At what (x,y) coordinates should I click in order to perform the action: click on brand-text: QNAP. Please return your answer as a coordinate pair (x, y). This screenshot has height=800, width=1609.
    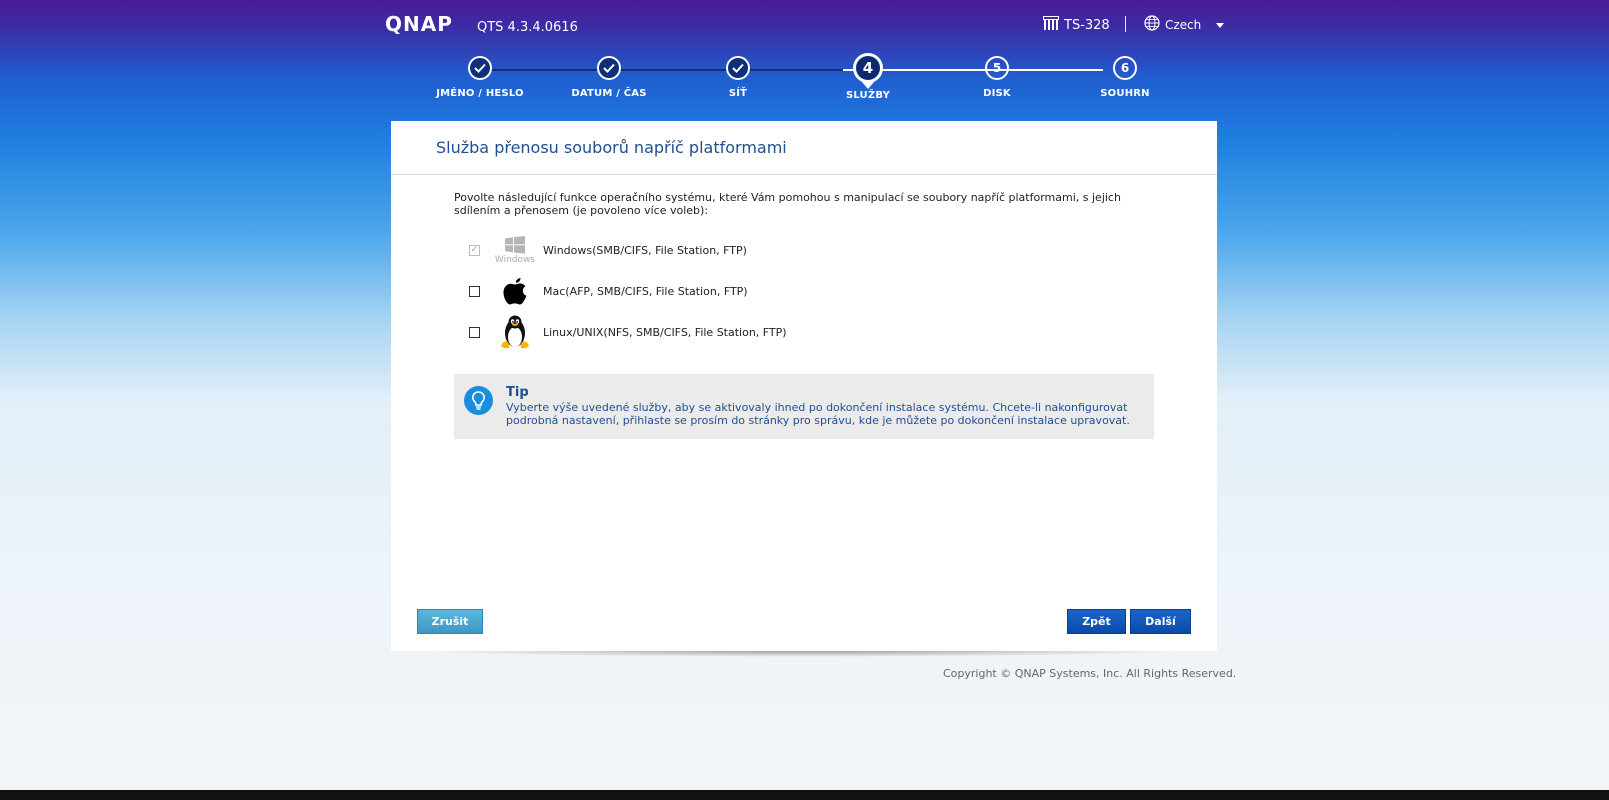
    Looking at the image, I should click on (419, 24).